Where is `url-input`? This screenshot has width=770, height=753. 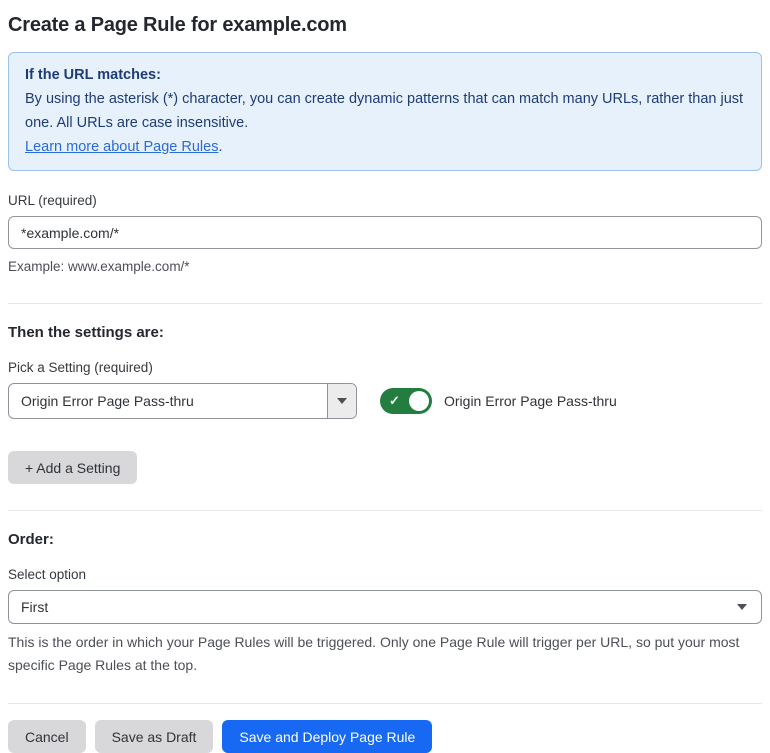
url-input is located at coordinates (385, 232).